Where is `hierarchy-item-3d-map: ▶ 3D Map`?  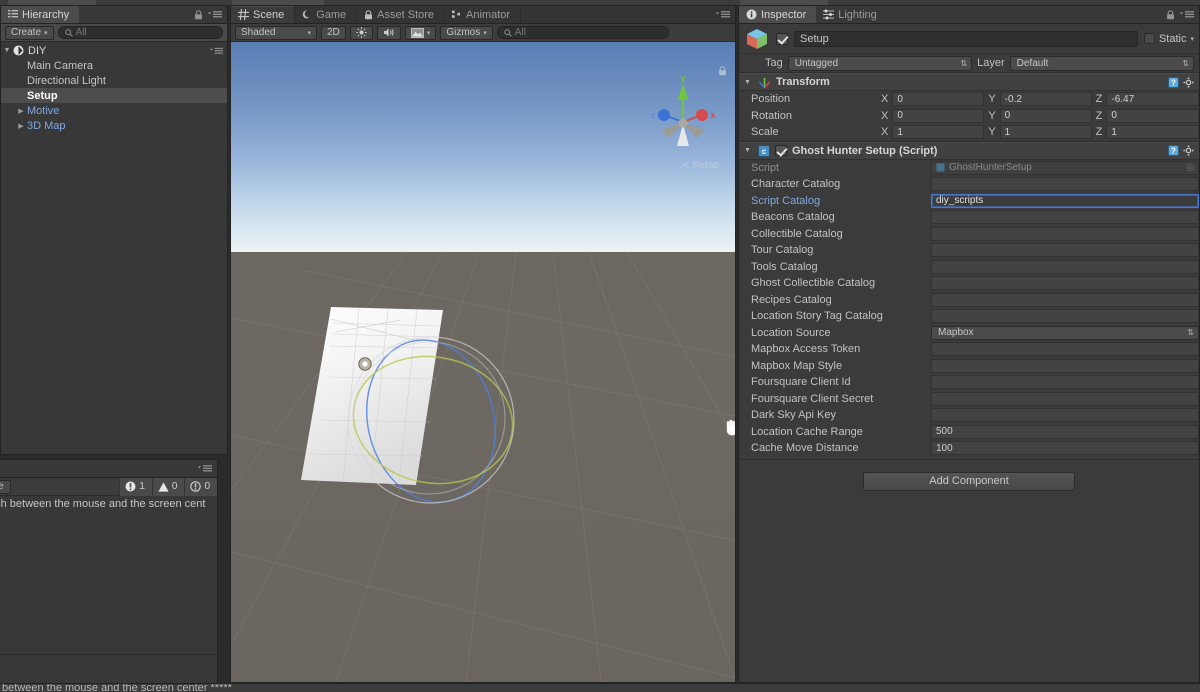 hierarchy-item-3d-map: ▶ 3D Map is located at coordinates (114, 125).